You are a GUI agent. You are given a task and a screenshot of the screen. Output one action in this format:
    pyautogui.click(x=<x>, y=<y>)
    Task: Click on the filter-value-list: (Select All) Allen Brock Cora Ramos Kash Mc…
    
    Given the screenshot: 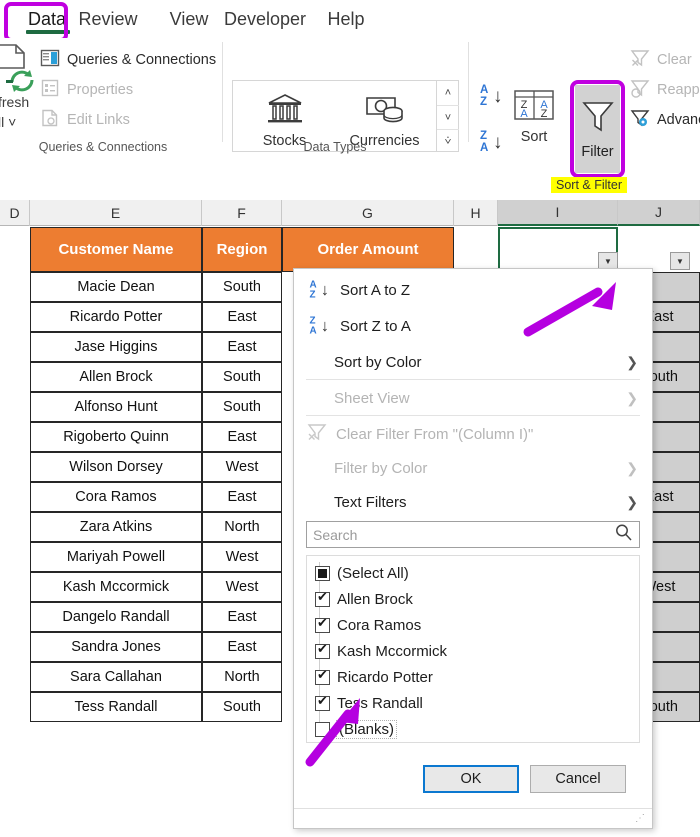 What is the action you would take?
    pyautogui.click(x=473, y=649)
    